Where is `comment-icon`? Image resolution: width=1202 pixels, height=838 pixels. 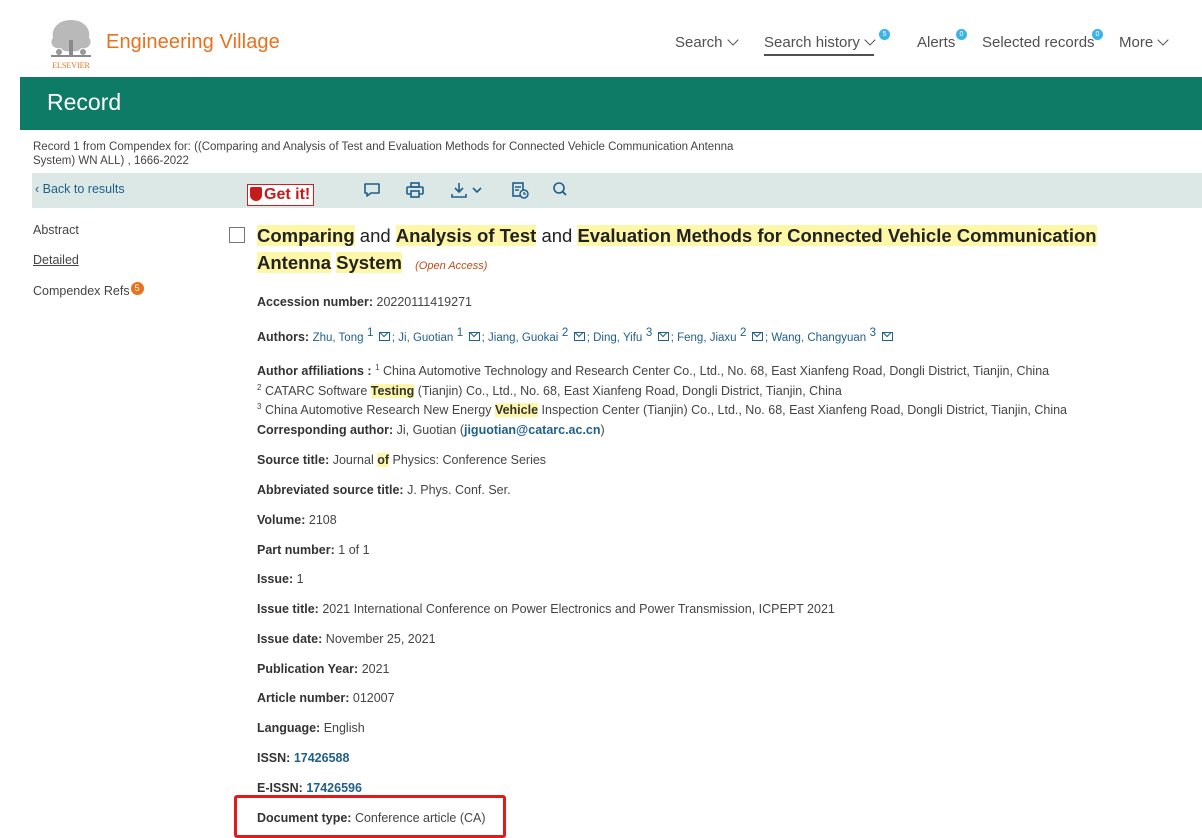
comment-icon is located at coordinates (372, 190).